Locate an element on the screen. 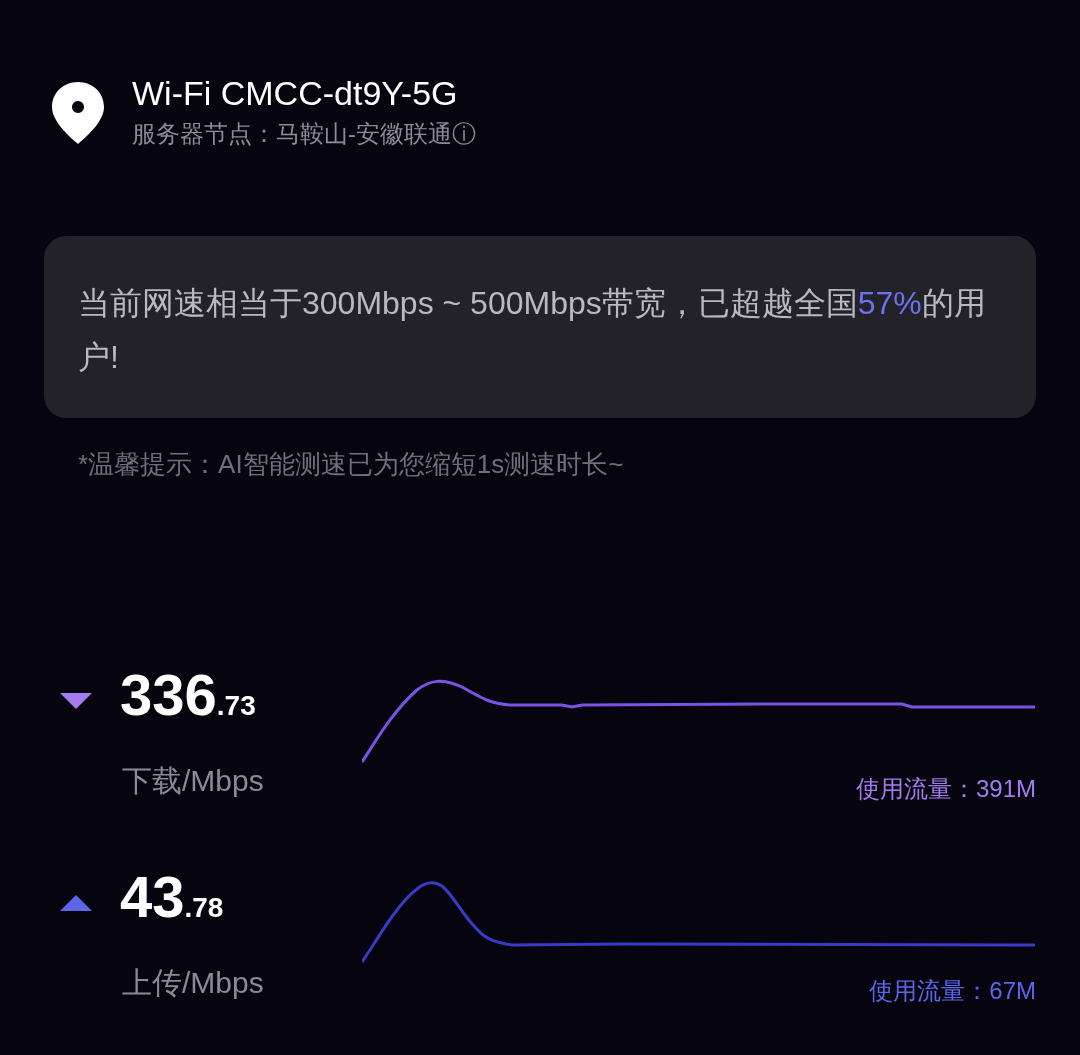 The height and width of the screenshot is (1055, 1080). location-pin-icon is located at coordinates (78, 113).